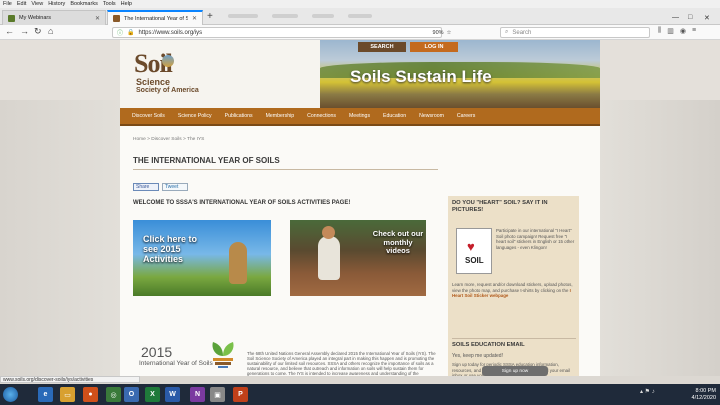 The width and height of the screenshot is (720, 405). What do you see at coordinates (50, 31) in the screenshot?
I see `home-icon: ⌂` at bounding box center [50, 31].